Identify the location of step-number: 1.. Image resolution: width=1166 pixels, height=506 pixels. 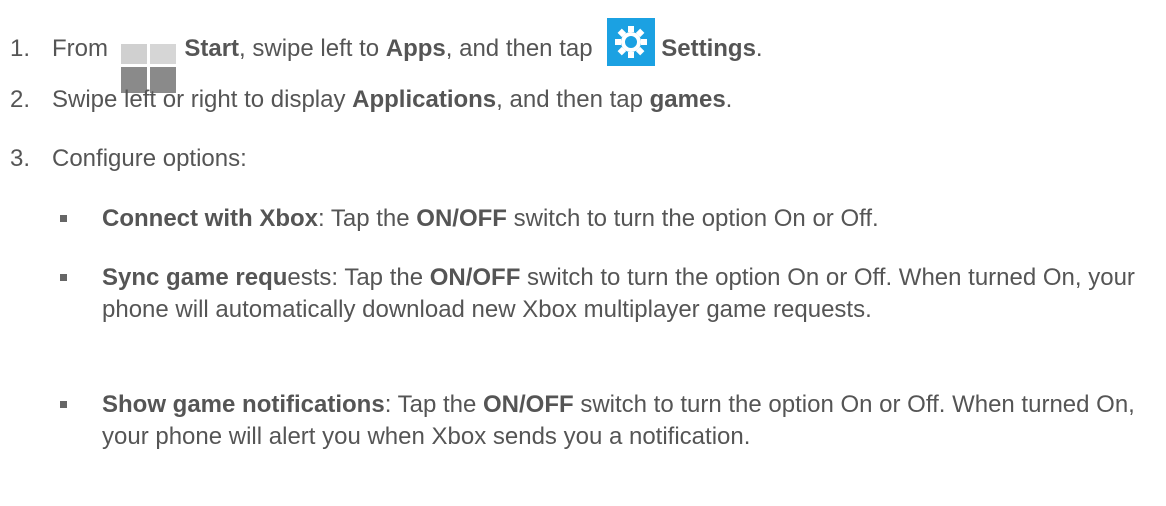
(20, 48).